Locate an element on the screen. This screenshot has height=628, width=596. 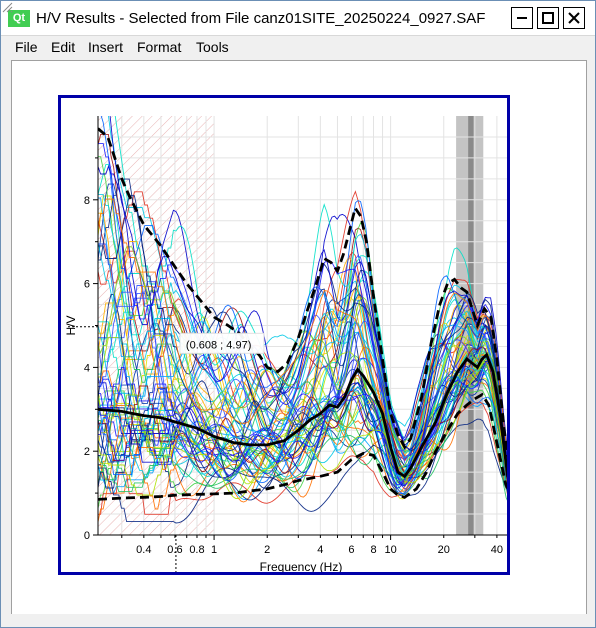
x-tick-label: 0.6 is located at coordinates (174, 550).